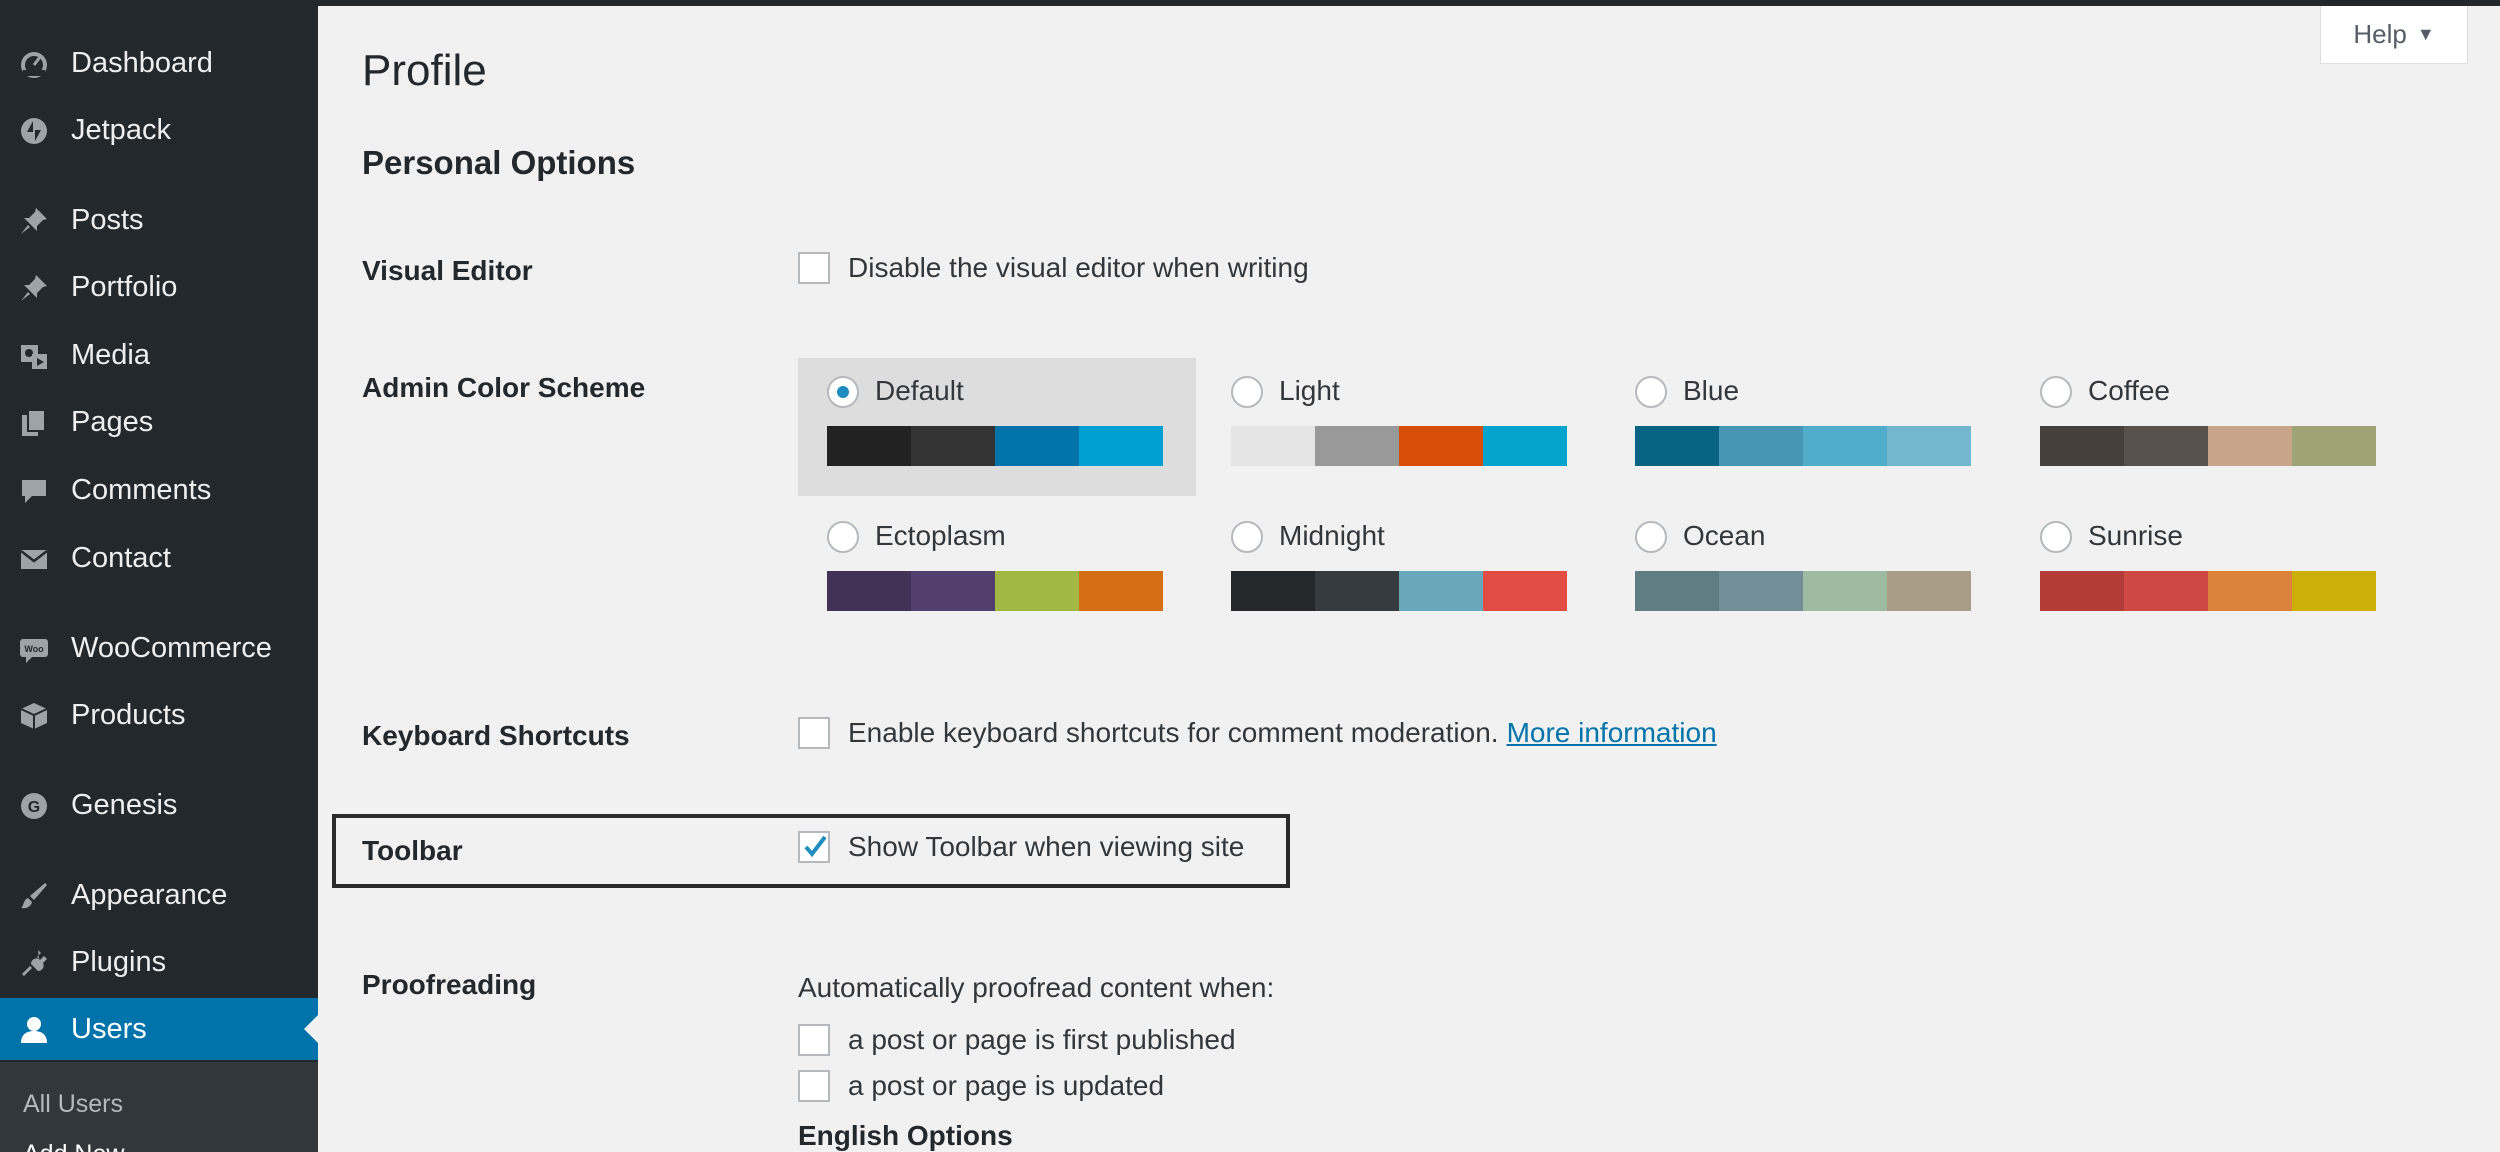 The height and width of the screenshot is (1152, 2500). I want to click on more-information-link: More information, so click(1612, 733).